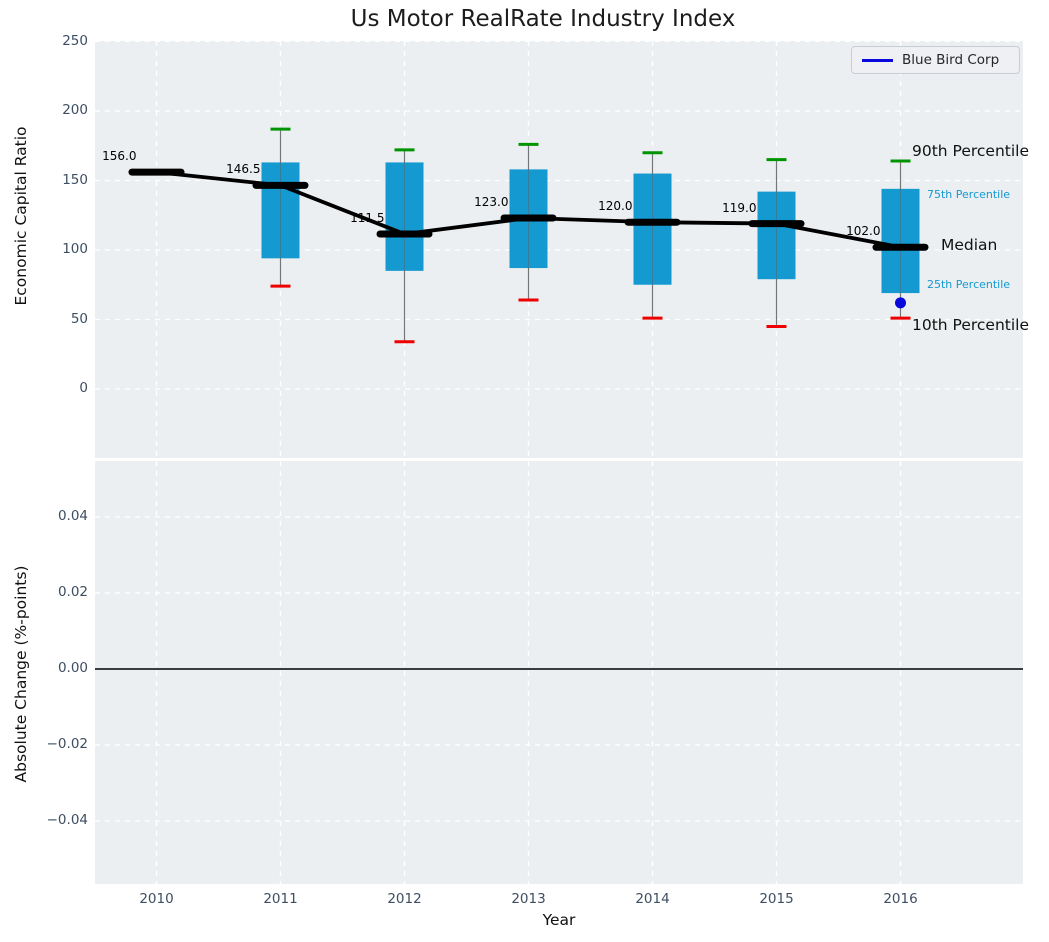 Image resolution: width=1049 pixels, height=942 pixels. I want to click on x-tick-2013: 2013, so click(528, 899).